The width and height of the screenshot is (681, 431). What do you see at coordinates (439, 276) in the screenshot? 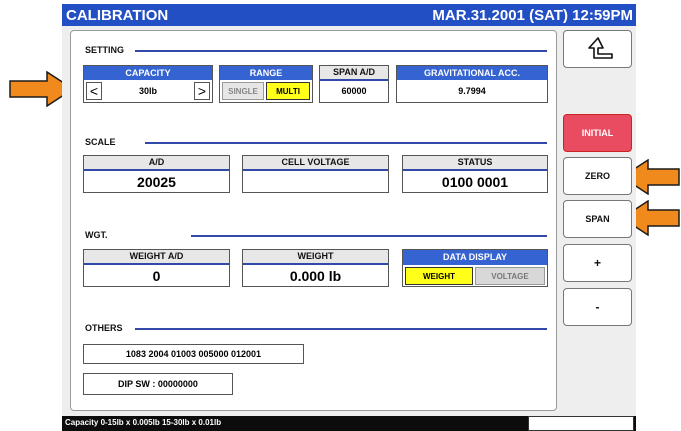
I see `weight-display-button: WEIGHT` at bounding box center [439, 276].